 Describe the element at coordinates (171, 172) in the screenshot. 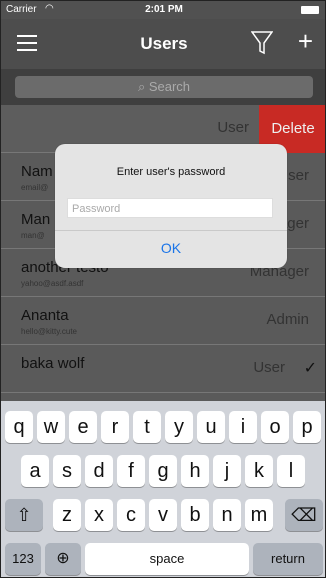

I see `dialog-message: Enter user's password` at that location.